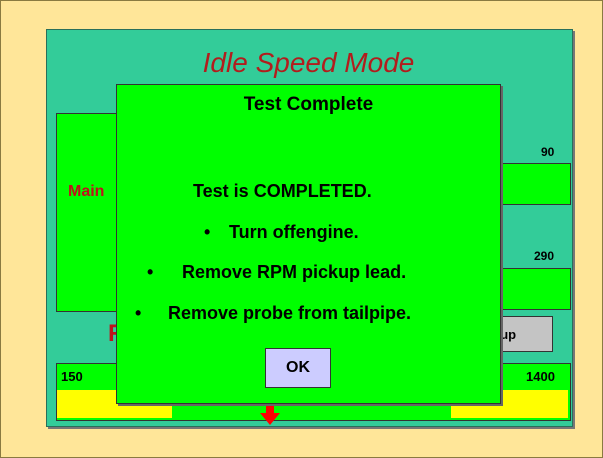 This screenshot has height=458, width=603. I want to click on page-title: Idle Speed Mode, so click(308, 62).